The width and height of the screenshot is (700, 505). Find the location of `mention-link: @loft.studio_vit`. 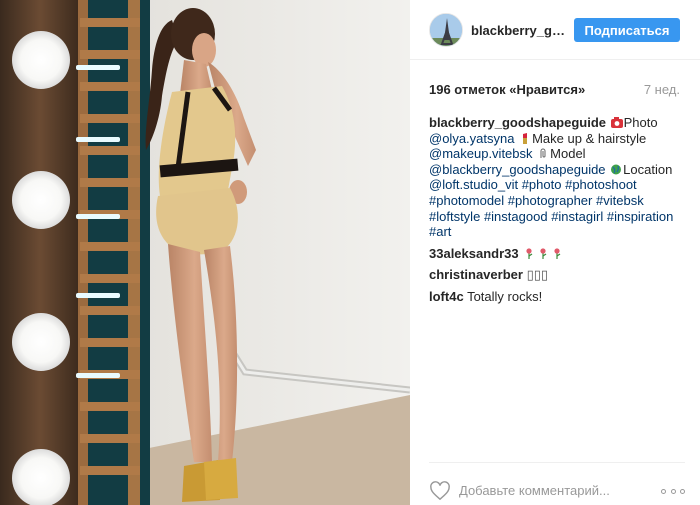

mention-link: @loft.studio_vit is located at coordinates (473, 184).